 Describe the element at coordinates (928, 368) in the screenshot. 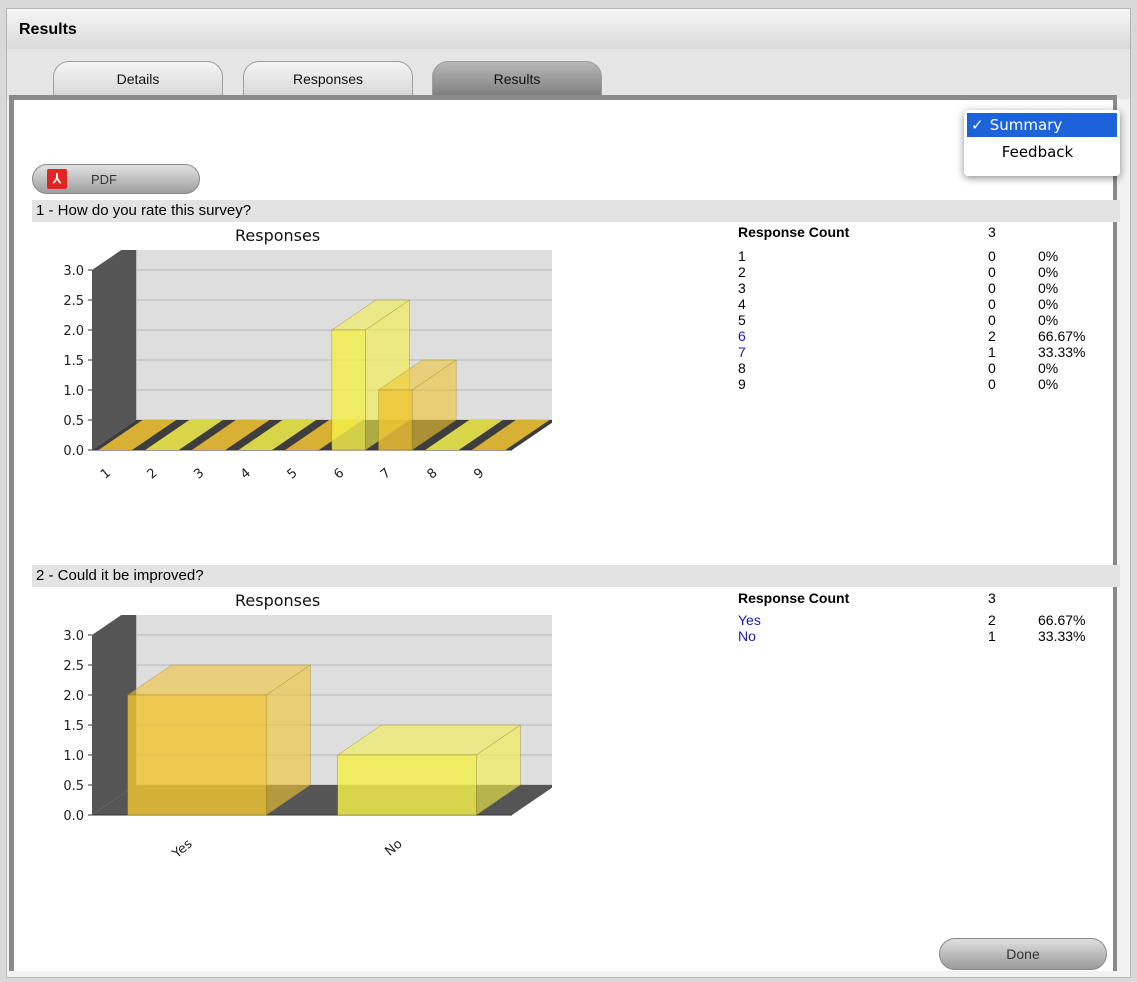

I see `response-row: 8 0 0%` at that location.